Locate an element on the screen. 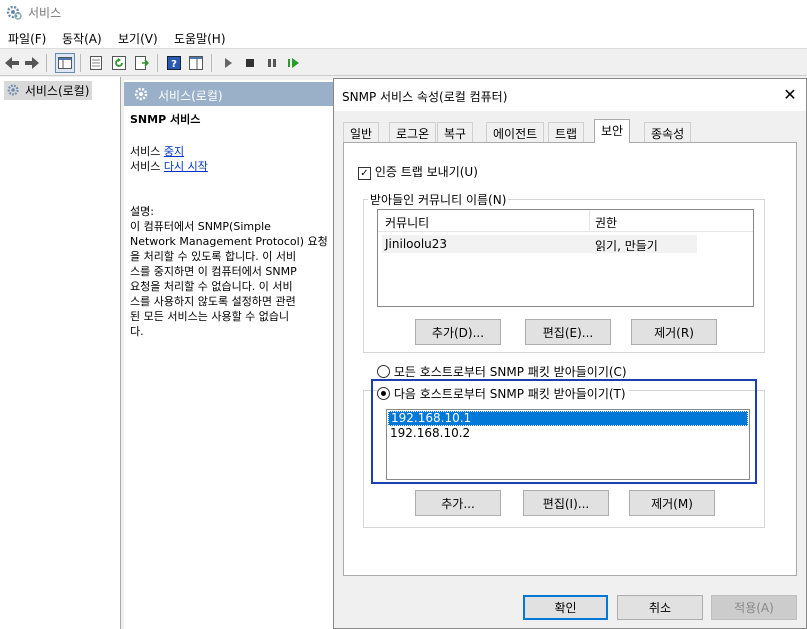  menu-file: 파일(F) is located at coordinates (27, 38).